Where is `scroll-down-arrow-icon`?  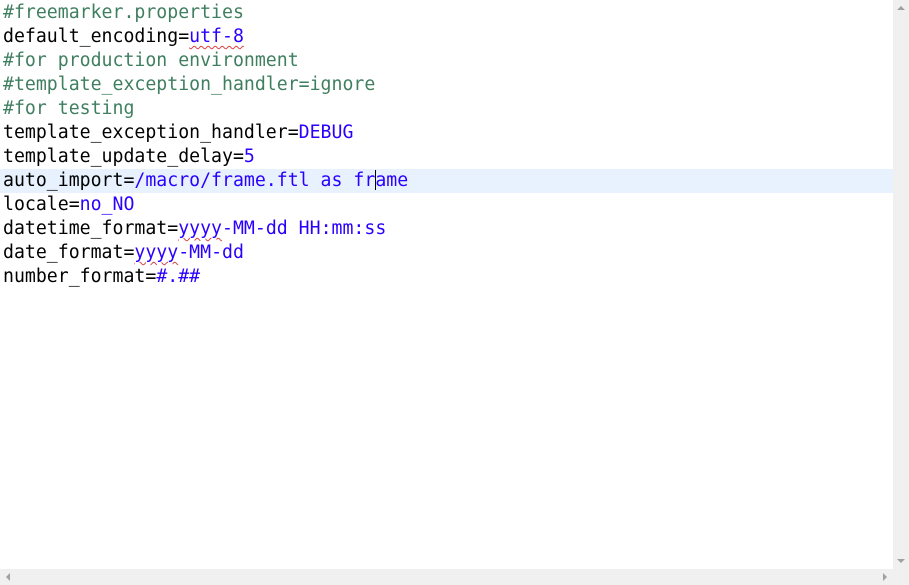
scroll-down-arrow-icon is located at coordinates (901, 561).